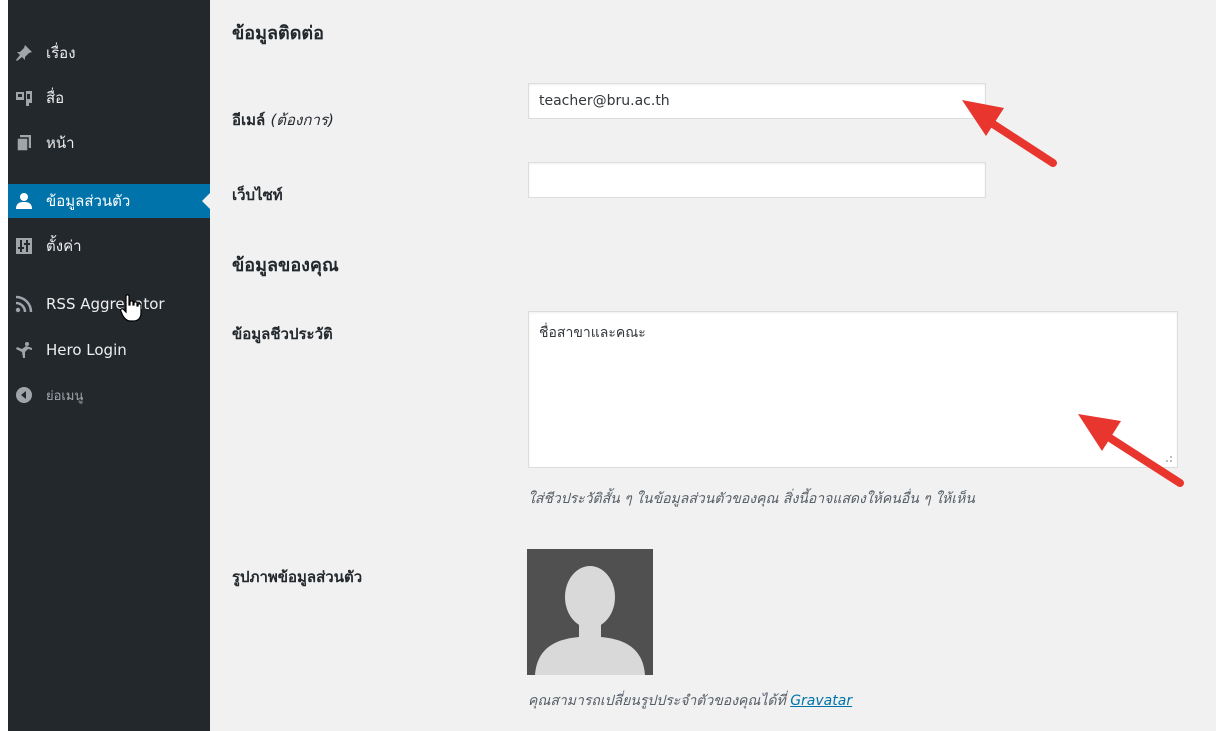 This screenshot has width=1216, height=731. Describe the element at coordinates (24, 304) in the screenshot. I see `rss-icon` at that location.